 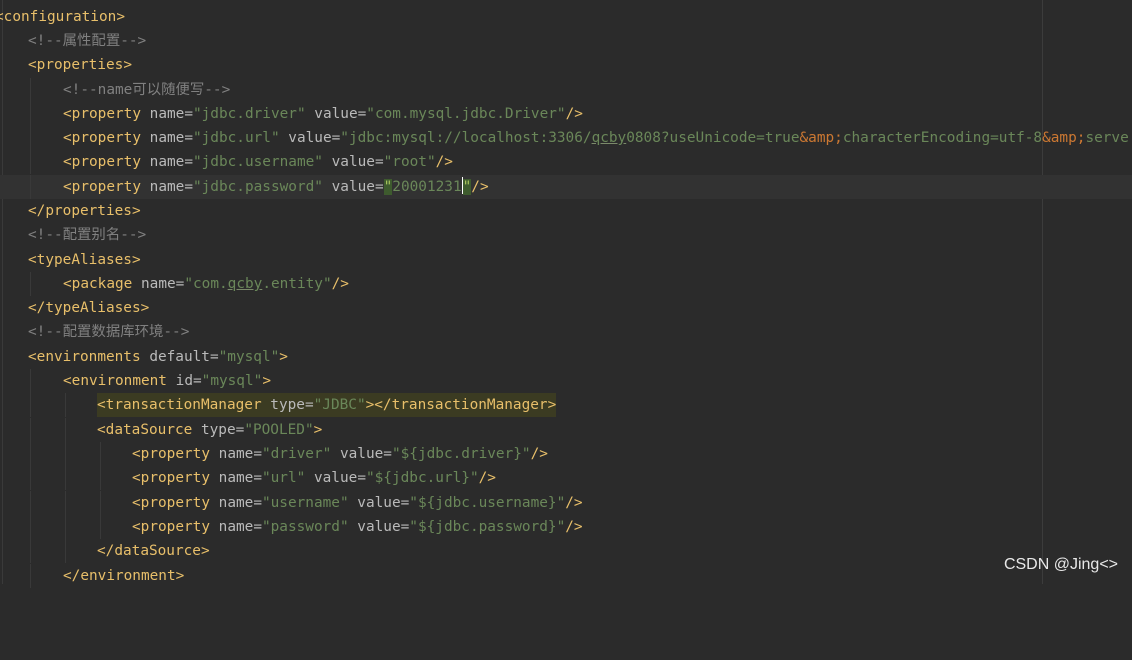 I want to click on code-line: <environment id="mysql">, so click(x=566, y=381).